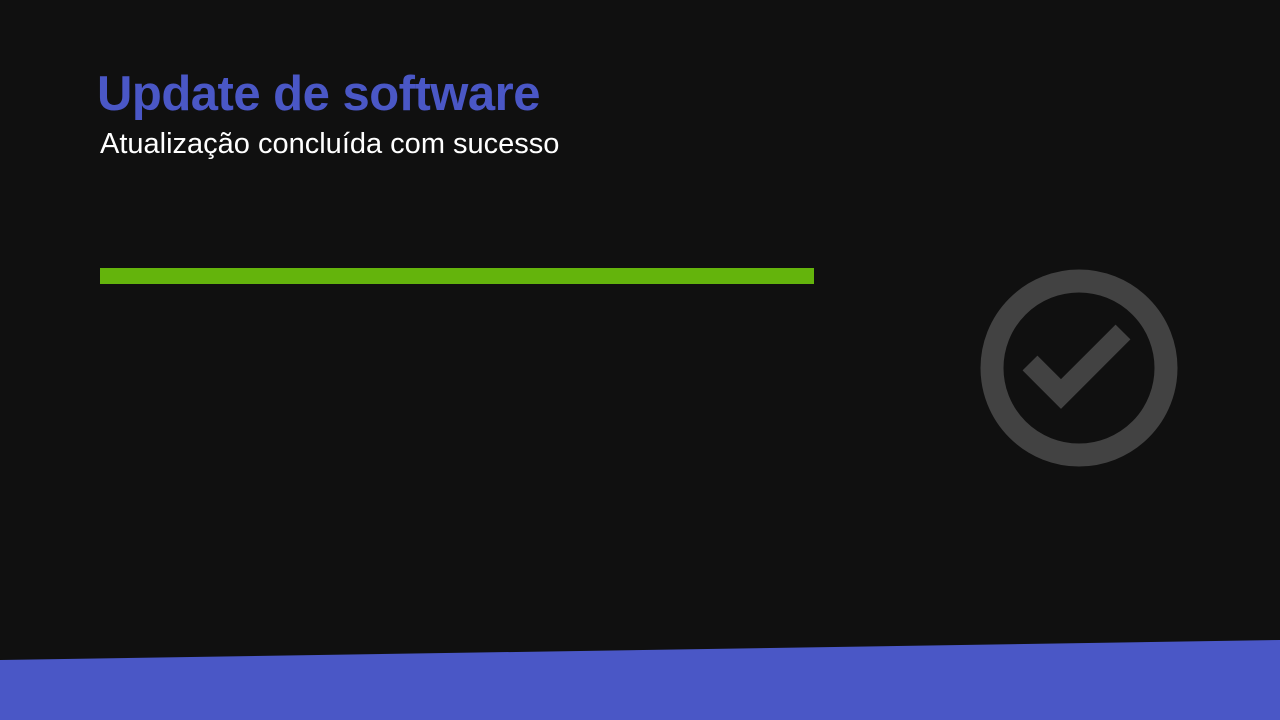 The width and height of the screenshot is (1280, 720). What do you see at coordinates (640, 680) in the screenshot?
I see `decorative-bottom-band` at bounding box center [640, 680].